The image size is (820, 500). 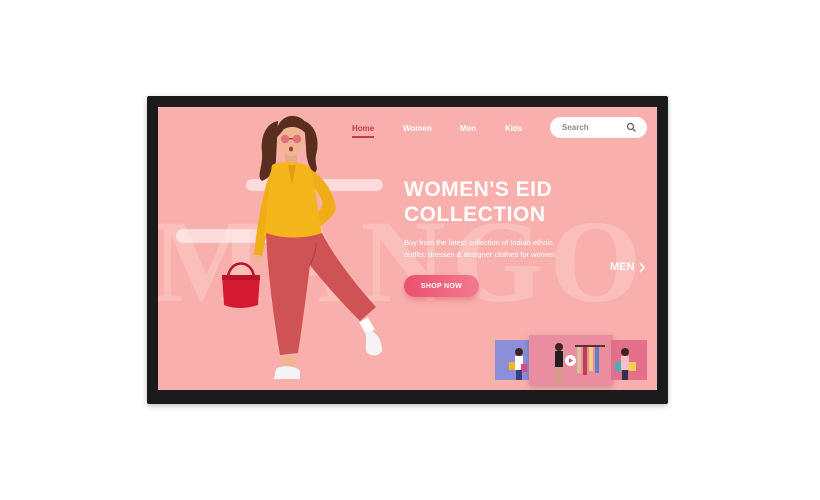 What do you see at coordinates (642, 267) in the screenshot?
I see `chevron-right-icon` at bounding box center [642, 267].